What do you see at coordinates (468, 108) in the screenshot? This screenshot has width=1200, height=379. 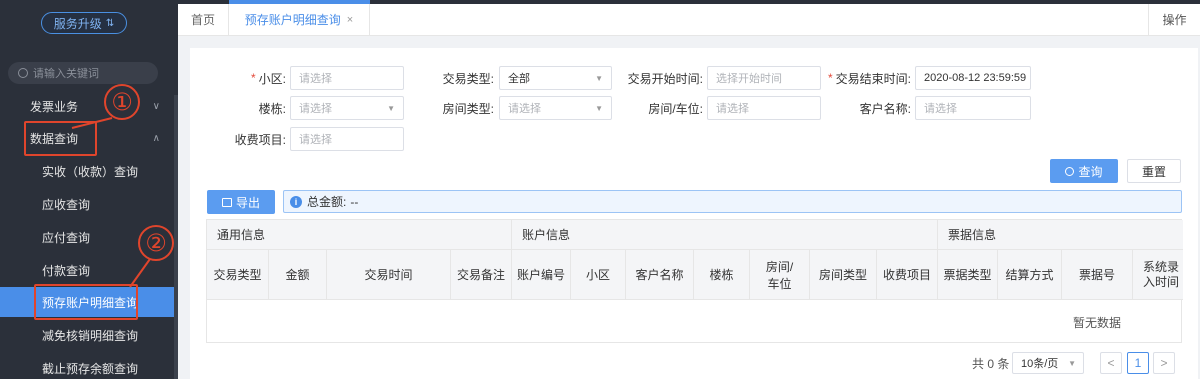 I see `room-type-label: 房间类型:` at bounding box center [468, 108].